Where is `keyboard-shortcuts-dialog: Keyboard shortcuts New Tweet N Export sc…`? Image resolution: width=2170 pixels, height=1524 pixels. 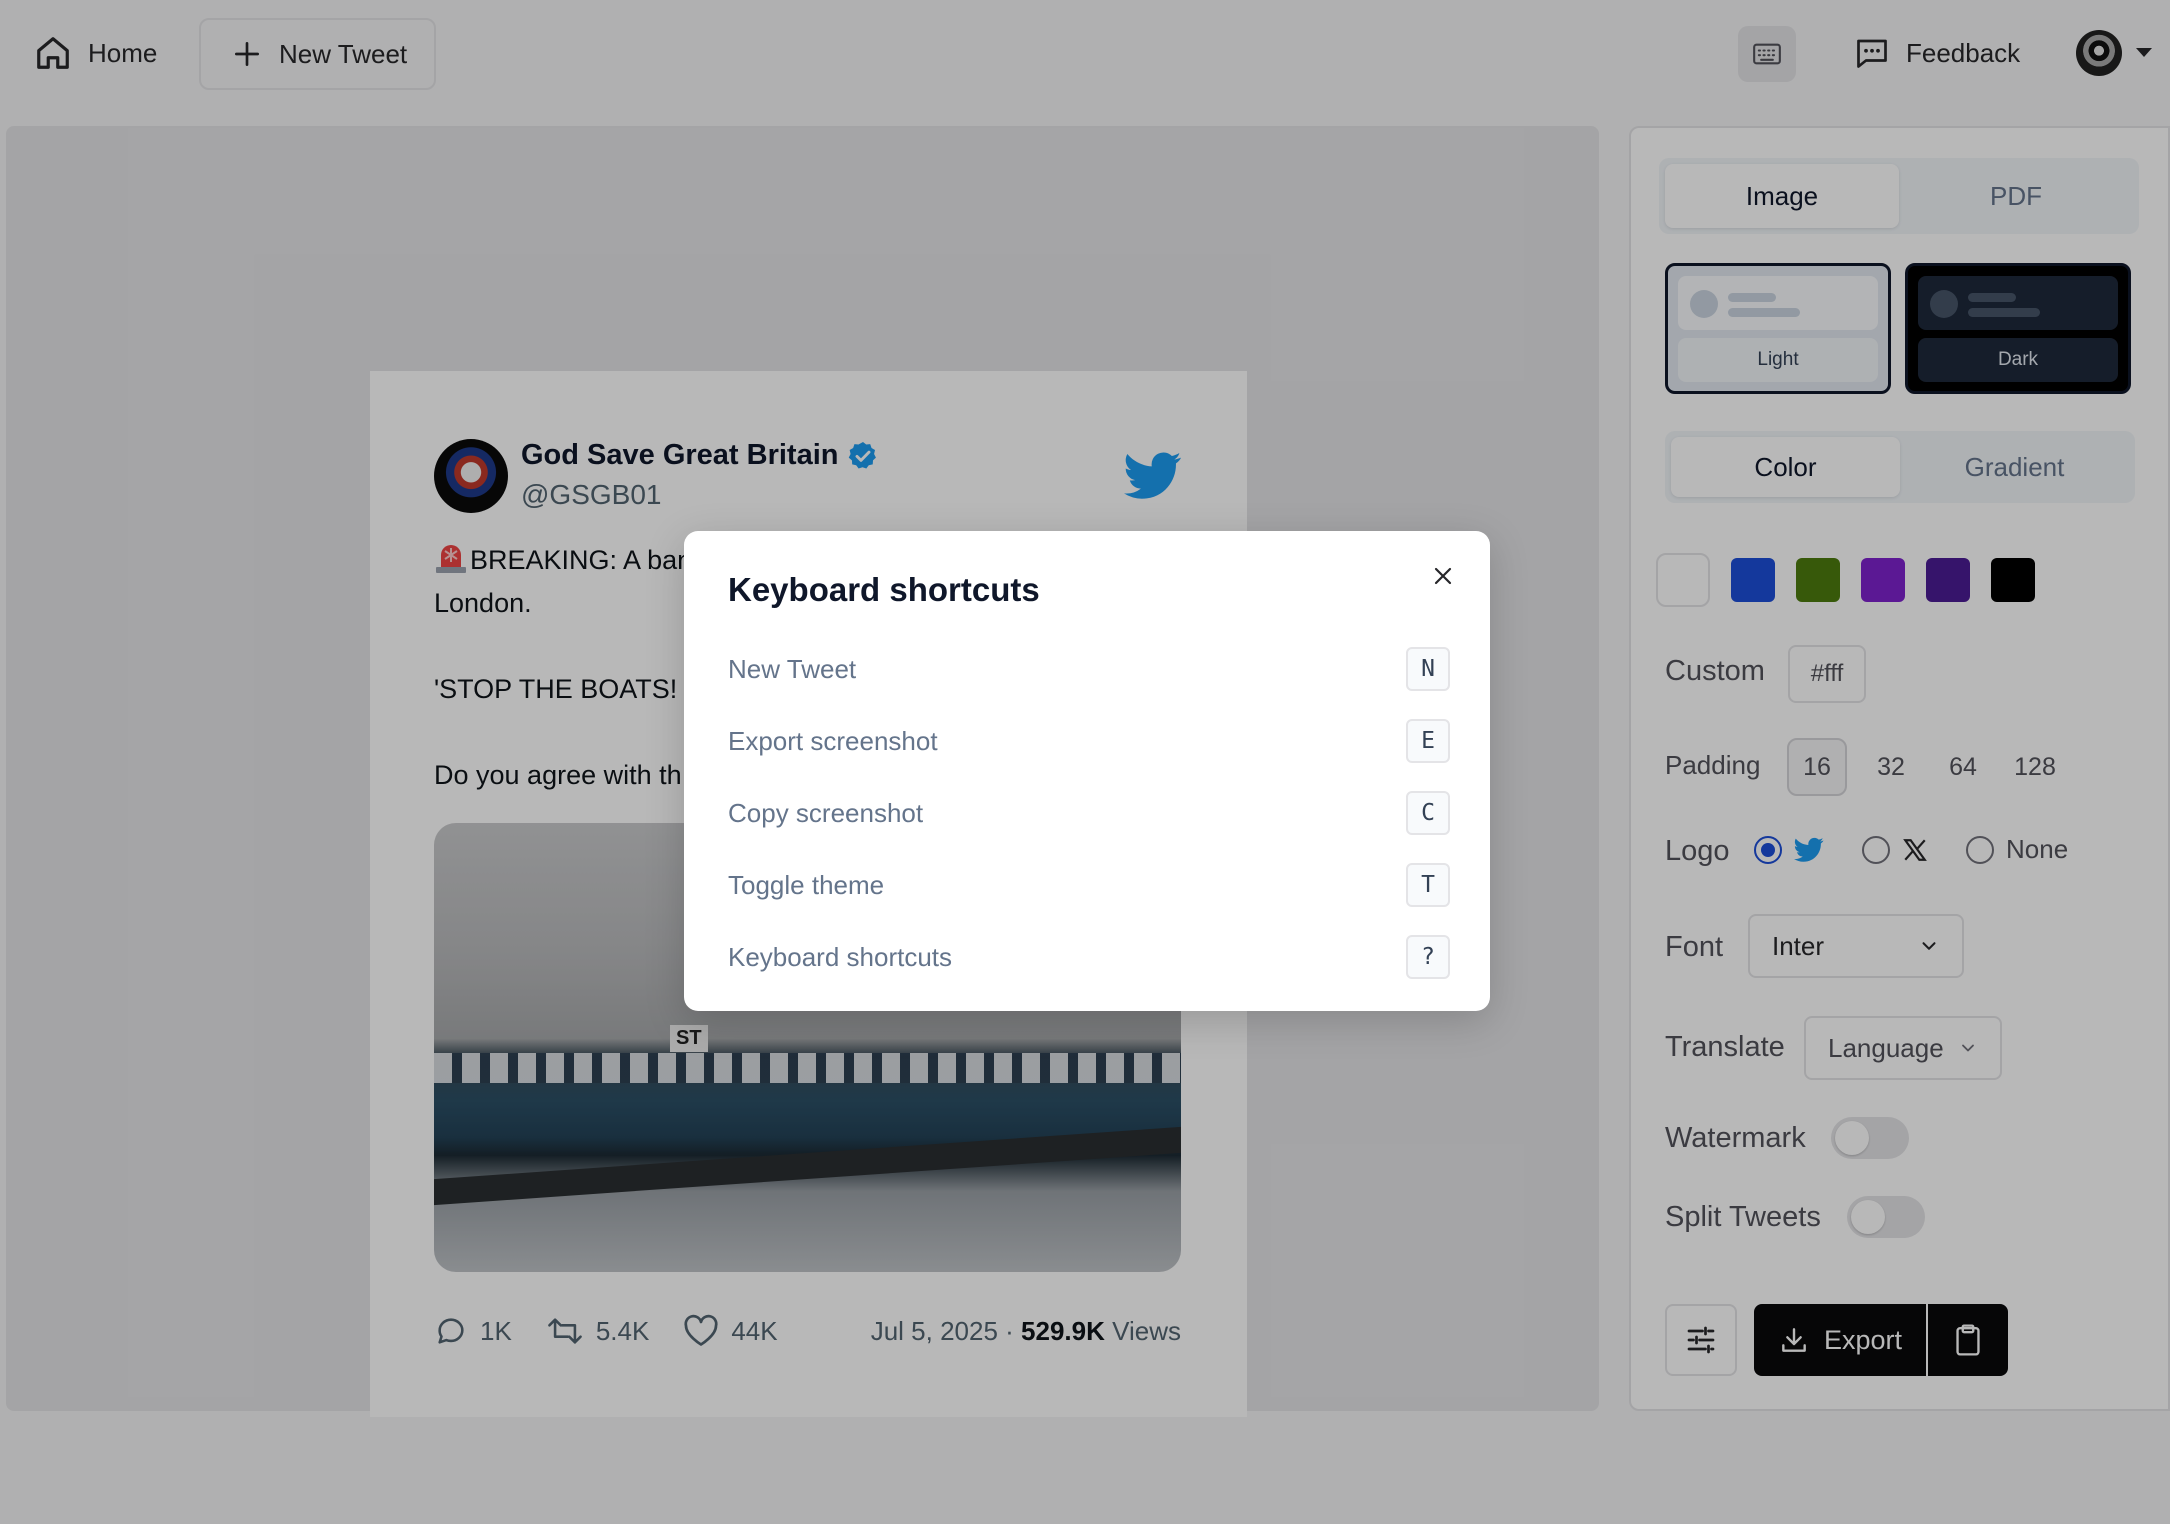 keyboard-shortcuts-dialog: Keyboard shortcuts New Tweet N Export sc… is located at coordinates (1087, 771).